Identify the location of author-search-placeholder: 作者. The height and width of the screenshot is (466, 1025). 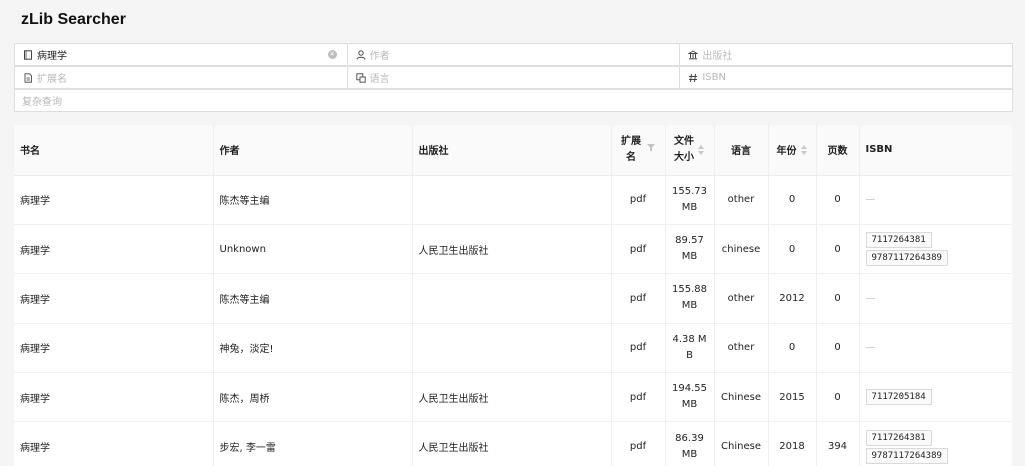
(379, 56).